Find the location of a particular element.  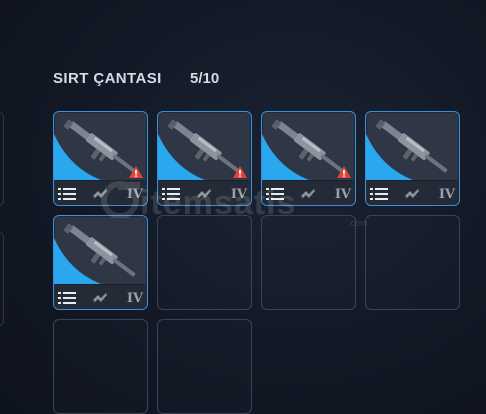

left-panel-edge-top is located at coordinates (2, 159).